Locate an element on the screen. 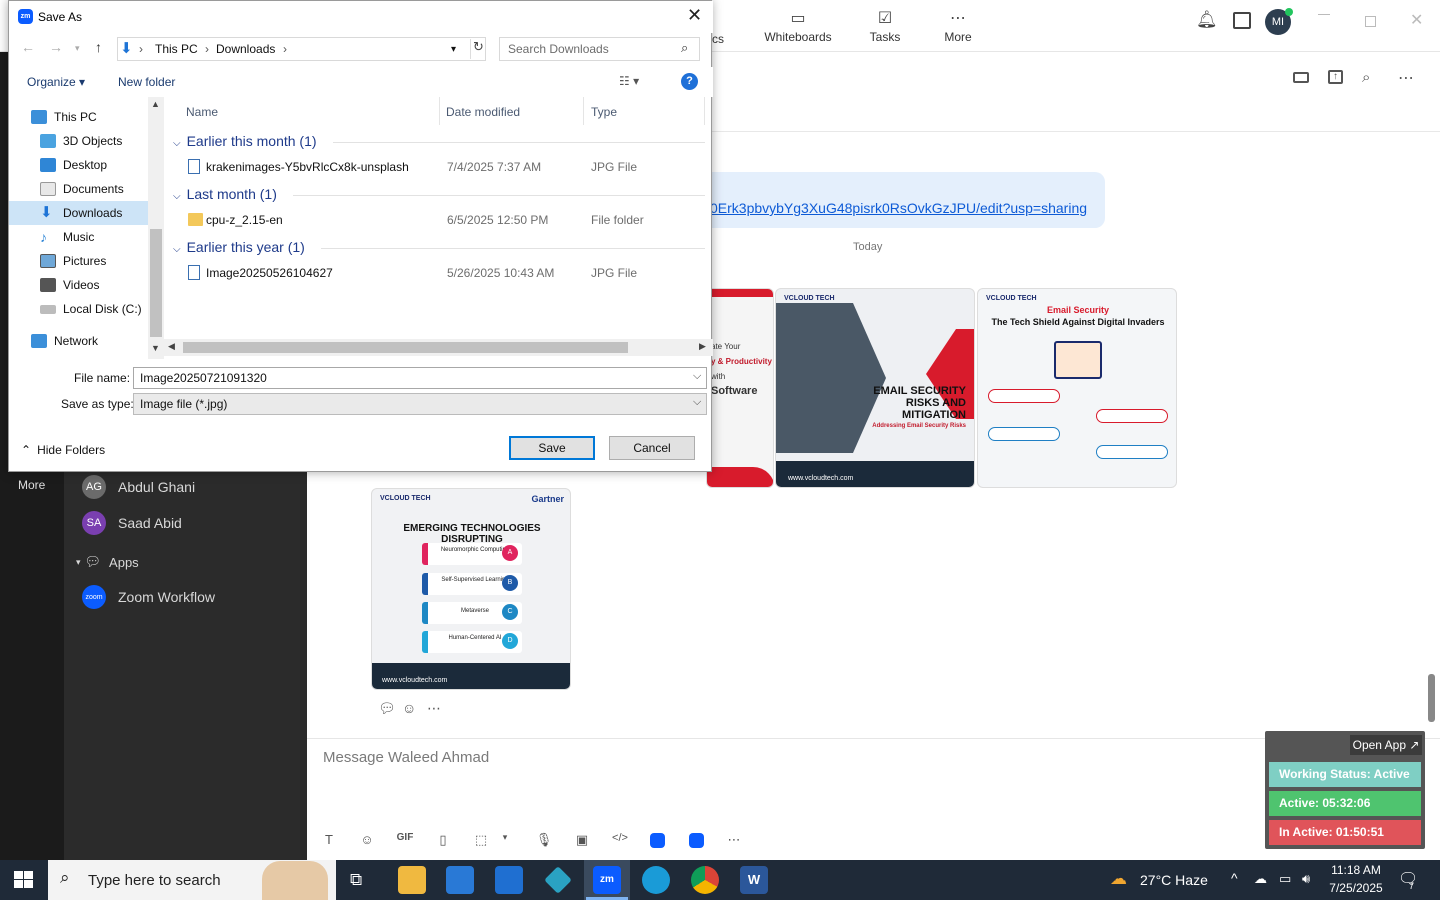 This screenshot has width=1440, height=900. search-icon: ⌕ is located at coordinates (1366, 77).